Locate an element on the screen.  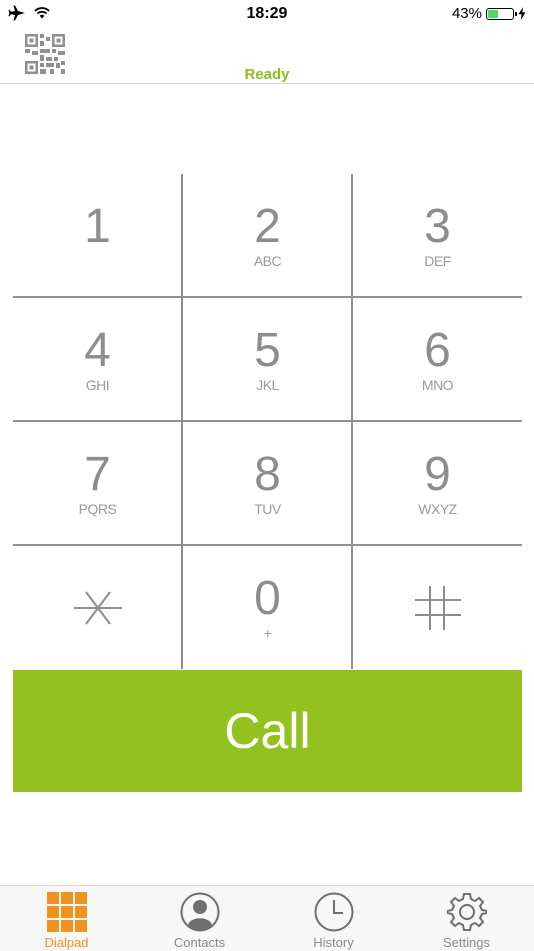
tab-contacts: Contacts is located at coordinates (199, 918).